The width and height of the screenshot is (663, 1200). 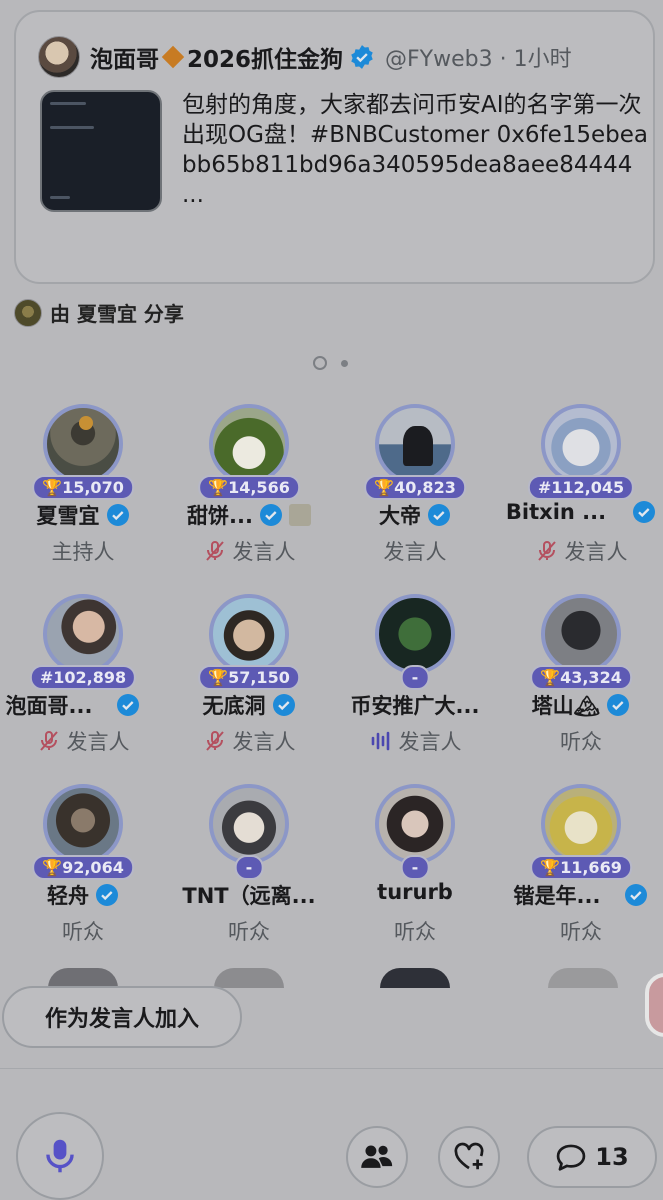 I want to click on participant-name-row: 轻舟, so click(x=83, y=895).